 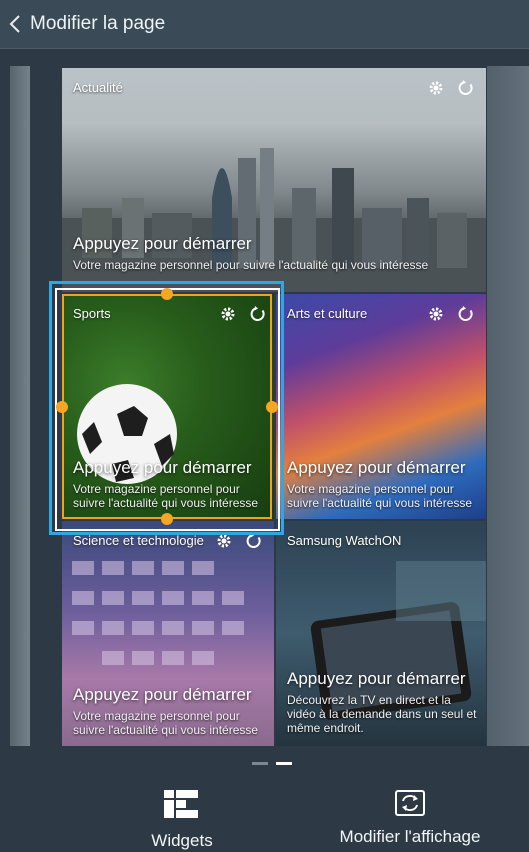 I want to click on widgets-label: Widgets, so click(x=182, y=840).